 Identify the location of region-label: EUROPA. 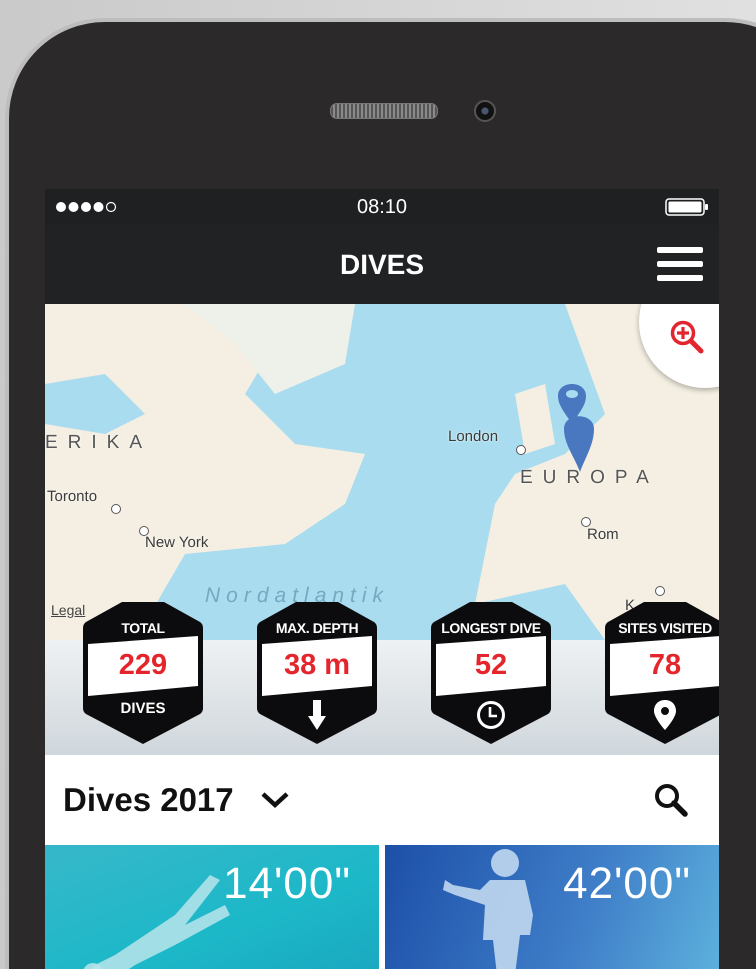
(589, 478).